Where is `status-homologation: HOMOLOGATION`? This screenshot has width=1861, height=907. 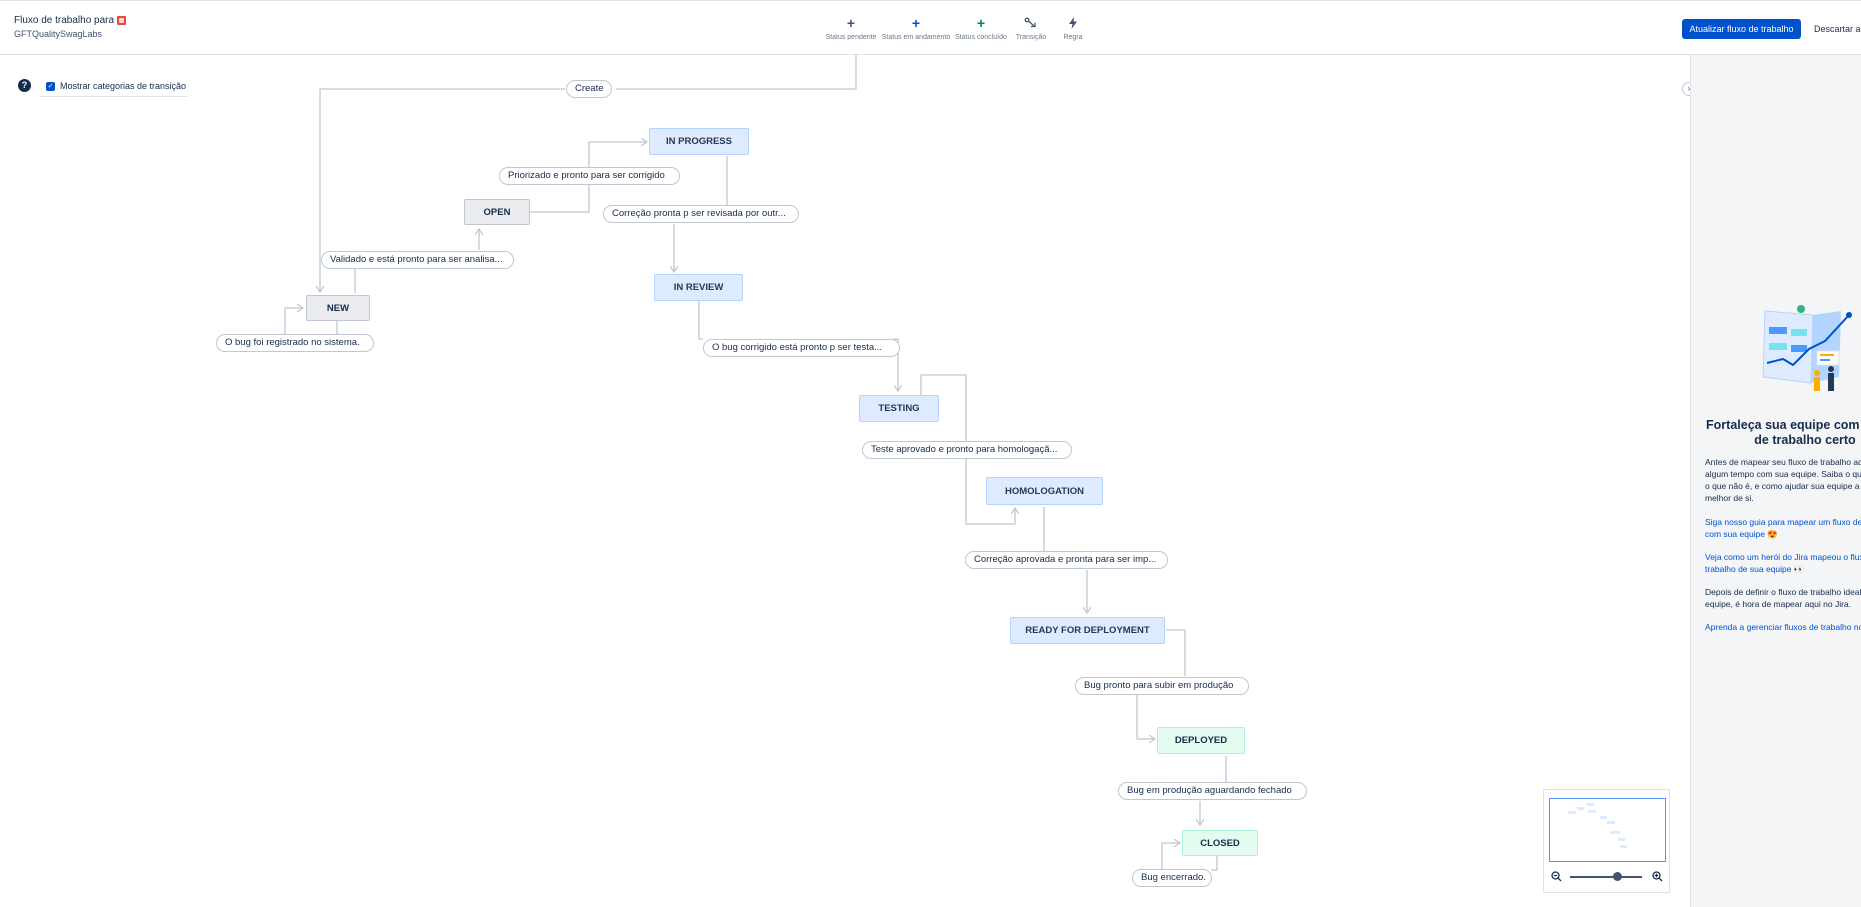
status-homologation: HOMOLOGATION is located at coordinates (1044, 491).